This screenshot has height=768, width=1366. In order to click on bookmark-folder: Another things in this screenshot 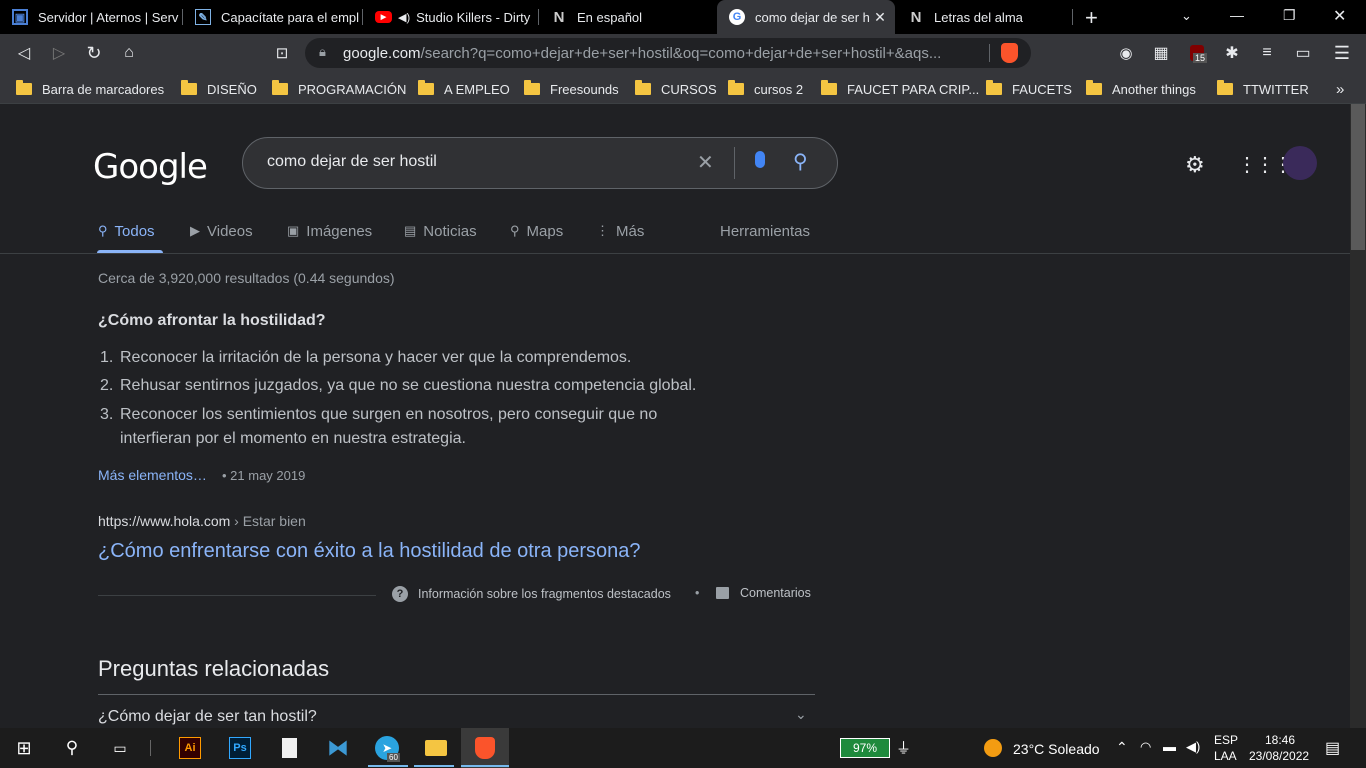, I will do `click(1141, 89)`.